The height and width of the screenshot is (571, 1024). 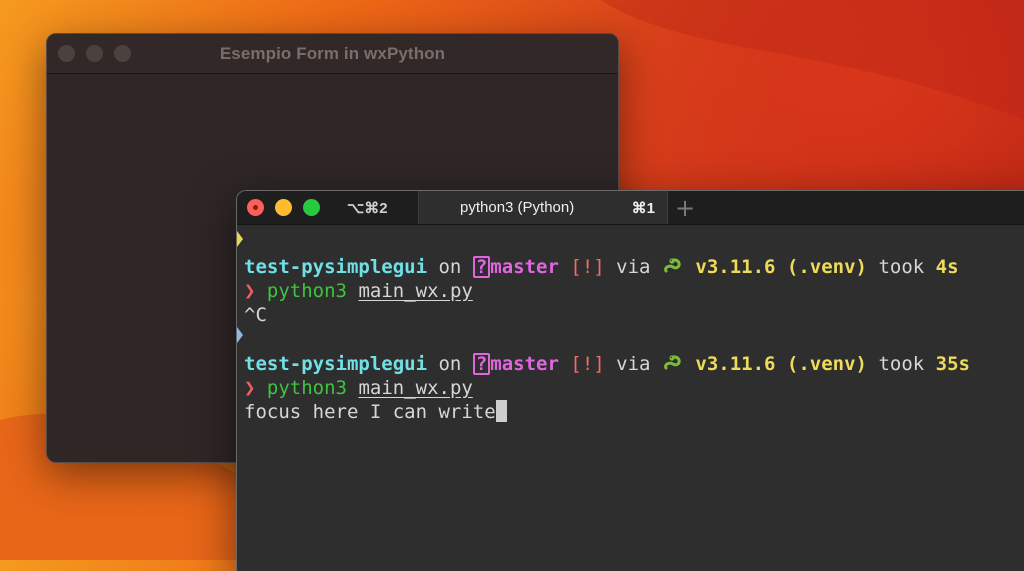 I want to click on minimize-button, so click(x=283, y=207).